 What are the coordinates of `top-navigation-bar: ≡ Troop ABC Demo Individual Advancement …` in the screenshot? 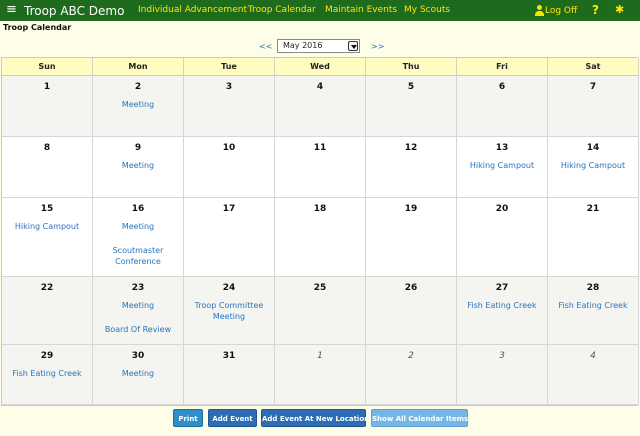 It's located at (320, 10).